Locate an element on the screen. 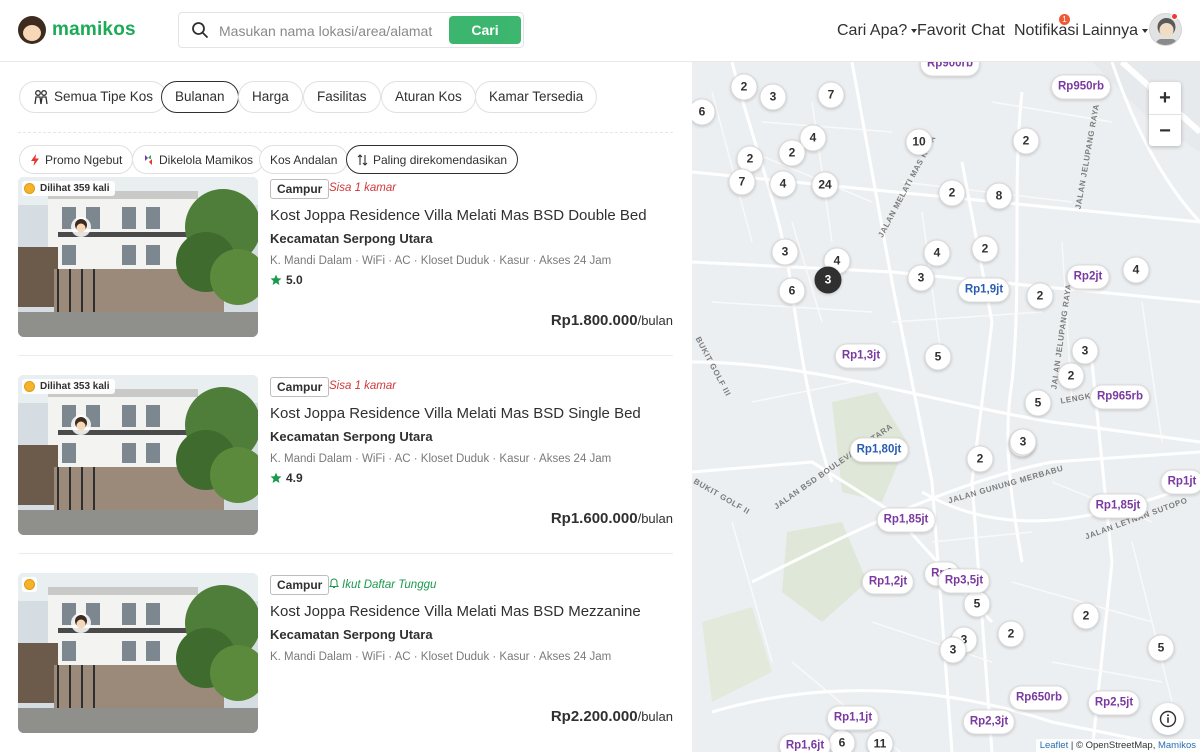 This screenshot has width=1200, height=752. map-price-marker: Rp965rb is located at coordinates (1120, 397).